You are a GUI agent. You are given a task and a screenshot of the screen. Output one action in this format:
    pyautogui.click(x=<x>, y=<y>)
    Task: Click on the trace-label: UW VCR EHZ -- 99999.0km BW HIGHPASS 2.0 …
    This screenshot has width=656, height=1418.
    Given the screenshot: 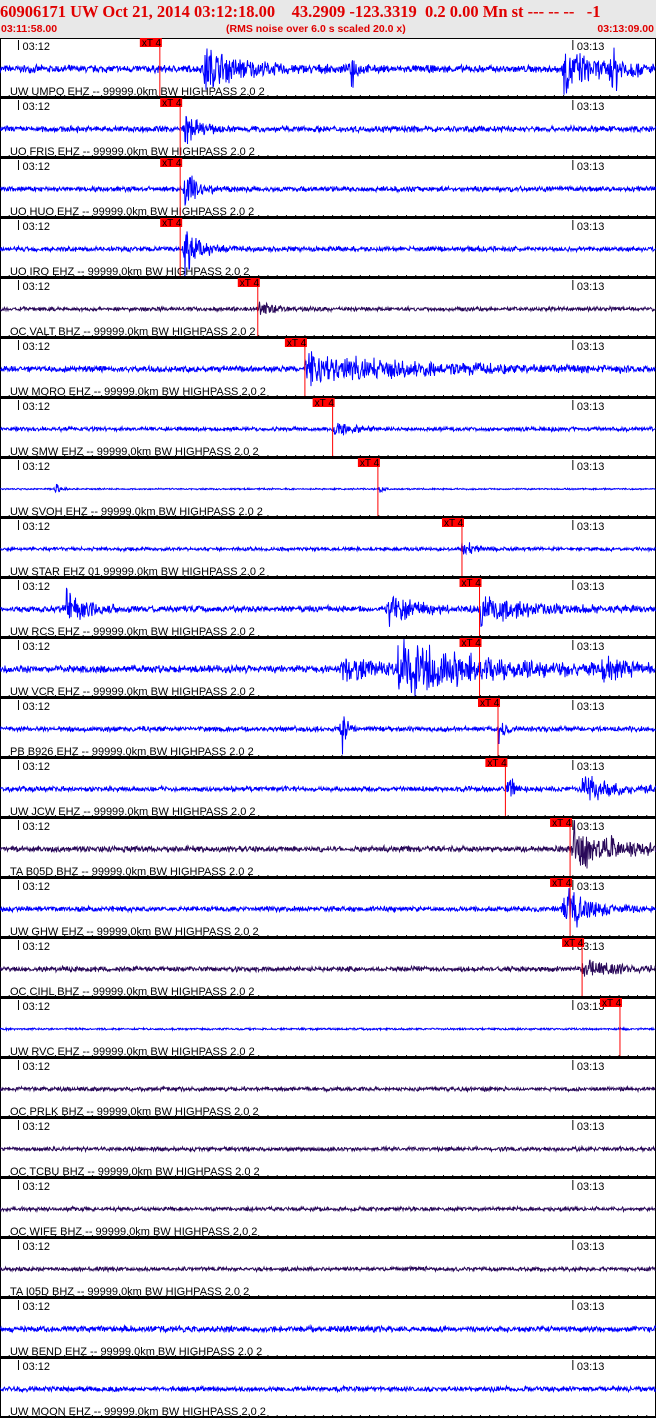 What is the action you would take?
    pyautogui.click(x=132, y=692)
    